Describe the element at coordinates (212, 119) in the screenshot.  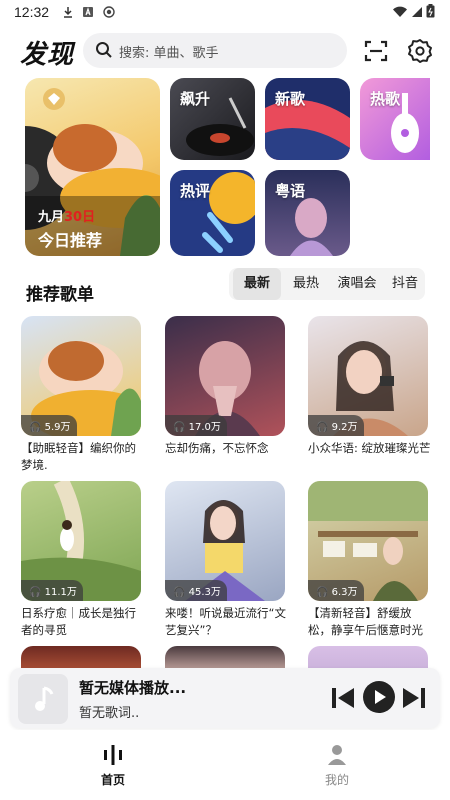
I see `tile-rising: 飙升` at that location.